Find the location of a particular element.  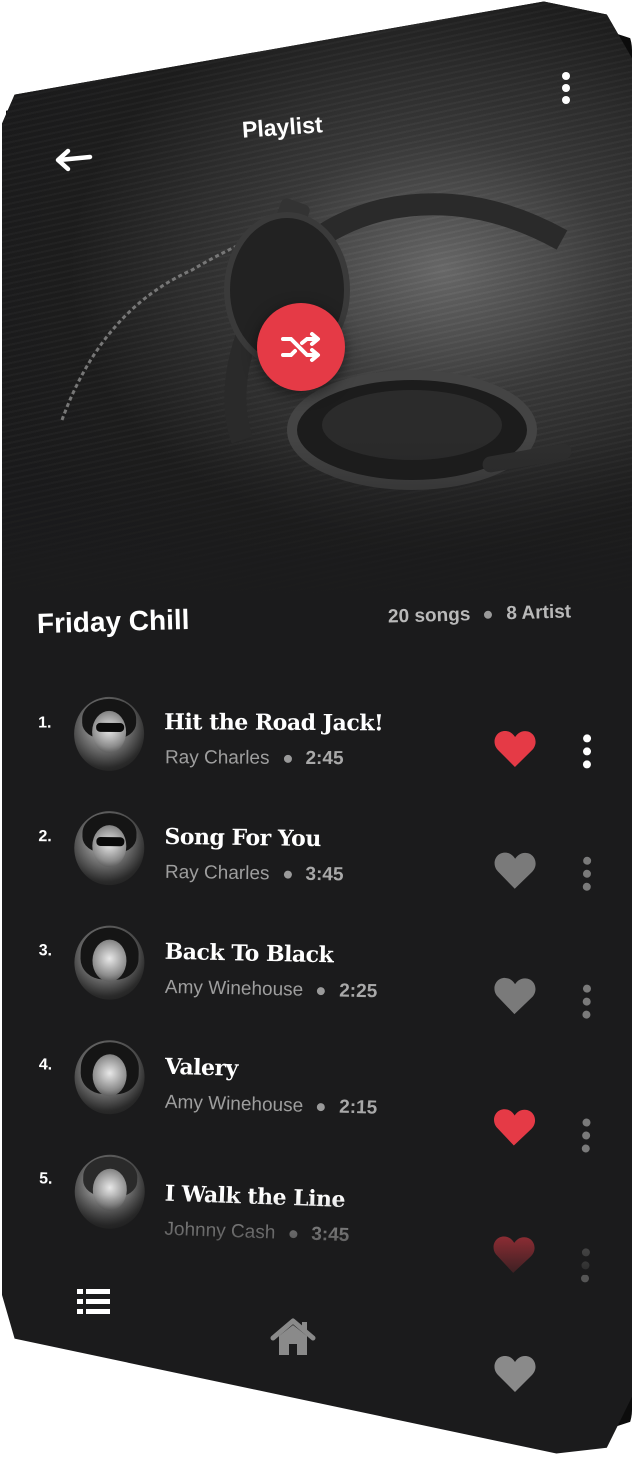

track-duration: 2:25 is located at coordinates (358, 991).